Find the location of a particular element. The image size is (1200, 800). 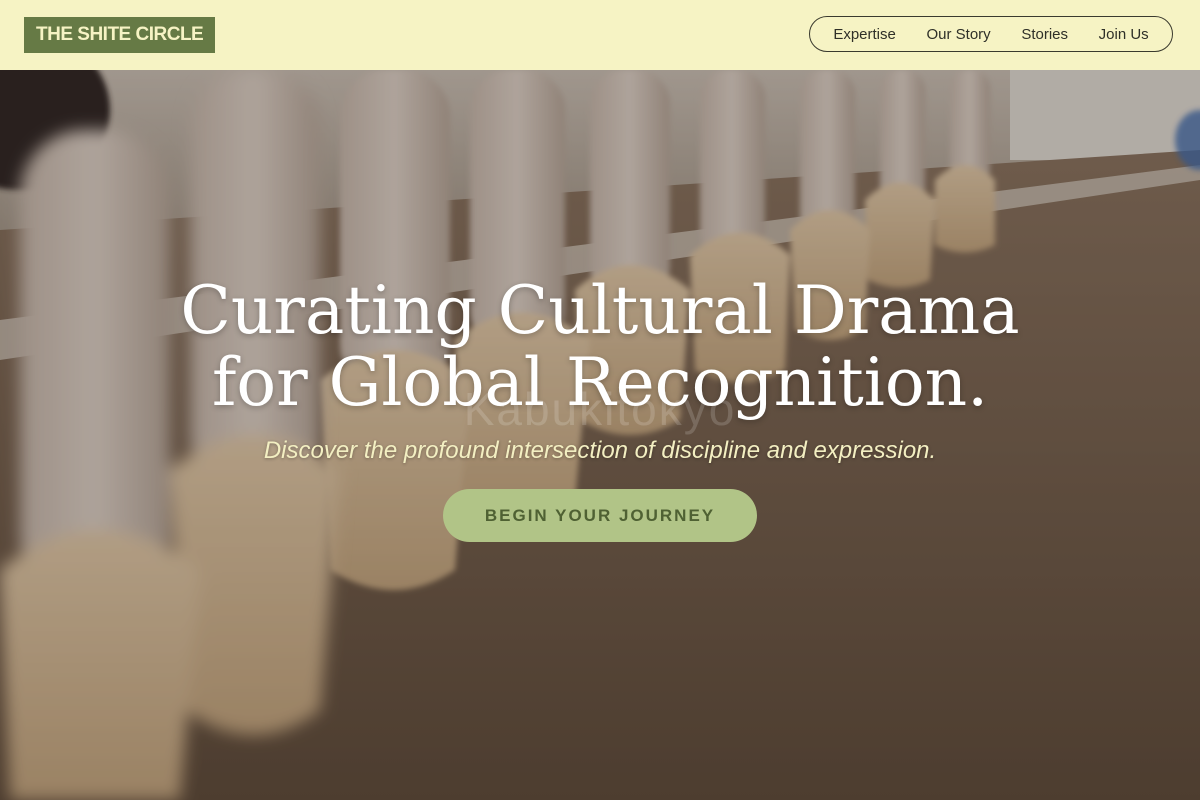

main-nav: Expertise Our Story Stories Join Us is located at coordinates (991, 34).